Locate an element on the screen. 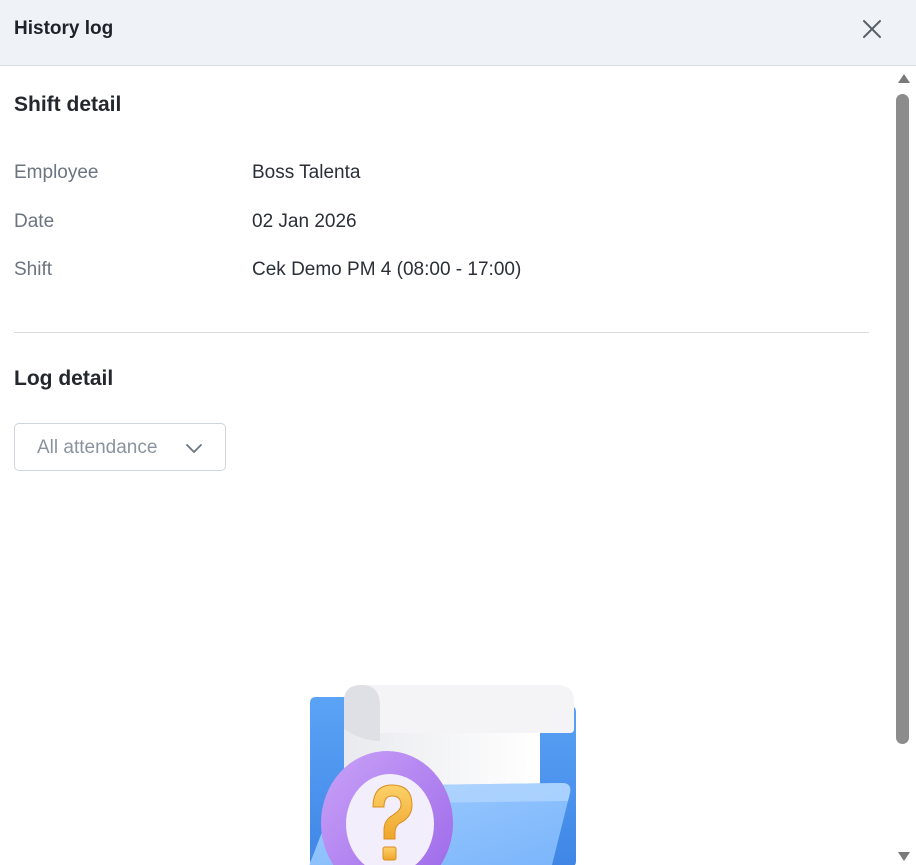 The image size is (916, 865). attendance-filter-dropdown: All attendance is located at coordinates (120, 447).